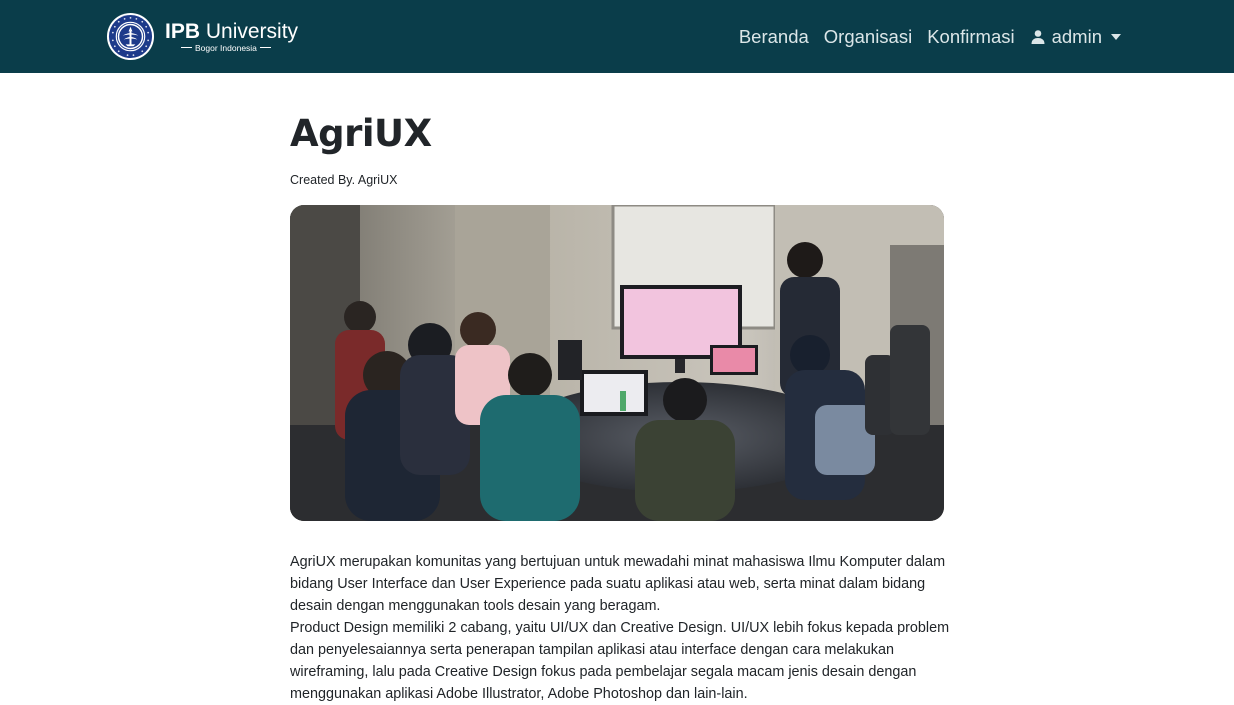 The height and width of the screenshot is (705, 1234). I want to click on brand-subtitle-row: Bogor Indonesia, so click(239, 48).